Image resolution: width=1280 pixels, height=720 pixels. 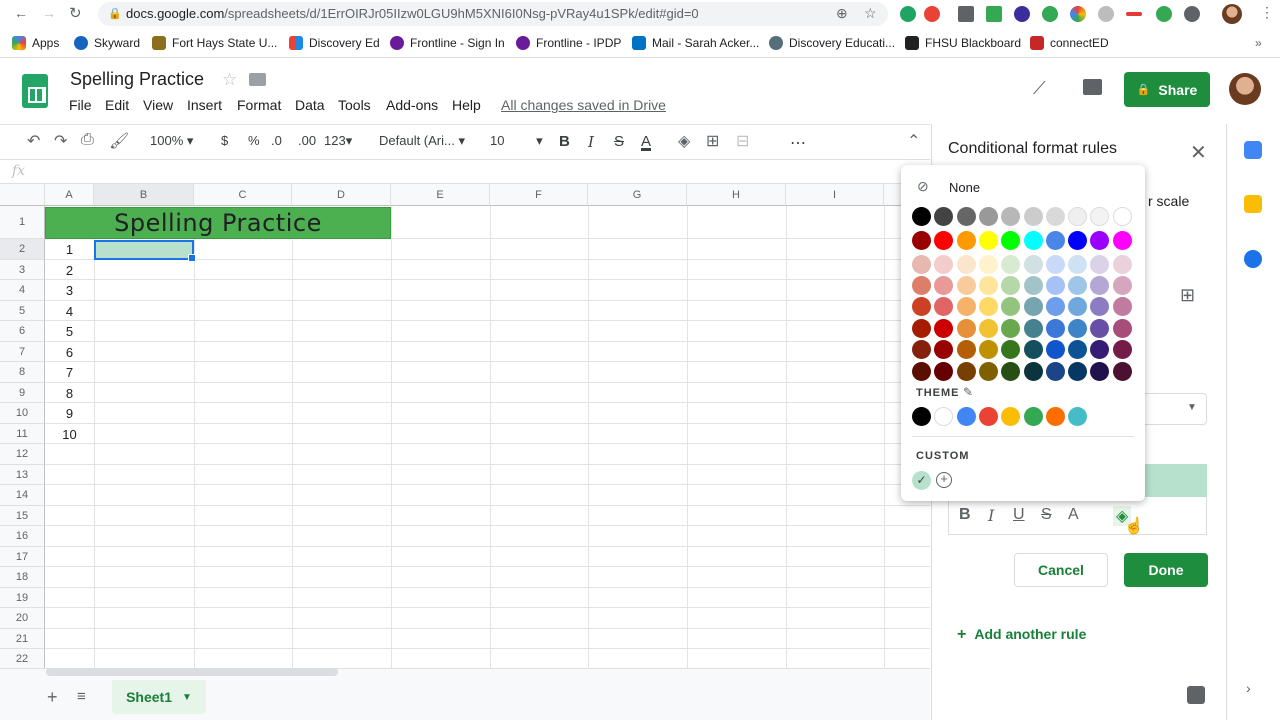 I want to click on currency-button: $, so click(x=224, y=140).